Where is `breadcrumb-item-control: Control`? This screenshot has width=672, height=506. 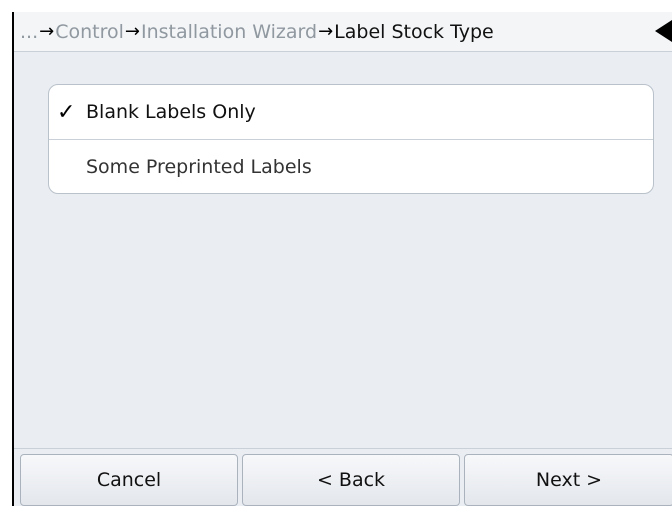 breadcrumb-item-control: Control is located at coordinates (89, 32).